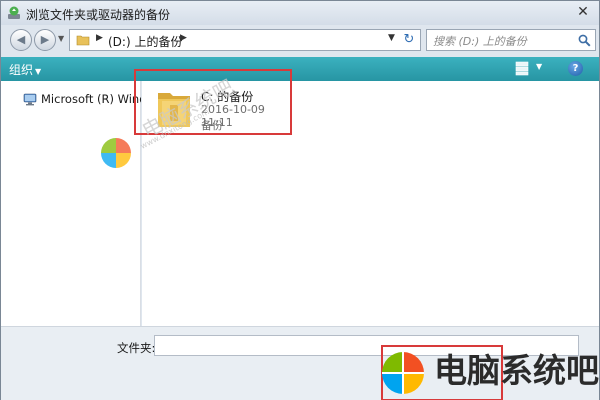 The height and width of the screenshot is (400, 600). Describe the element at coordinates (539, 66) in the screenshot. I see `view-dropdown-icon: ▼` at that location.